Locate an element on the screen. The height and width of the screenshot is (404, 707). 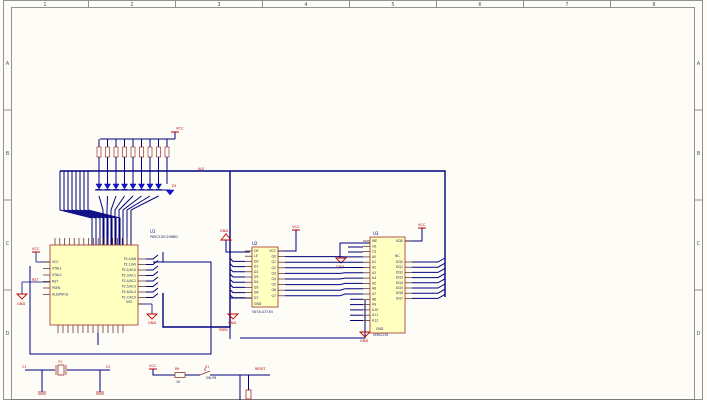
vcc-symbol-u1: VCC is located at coordinates (41, 254).